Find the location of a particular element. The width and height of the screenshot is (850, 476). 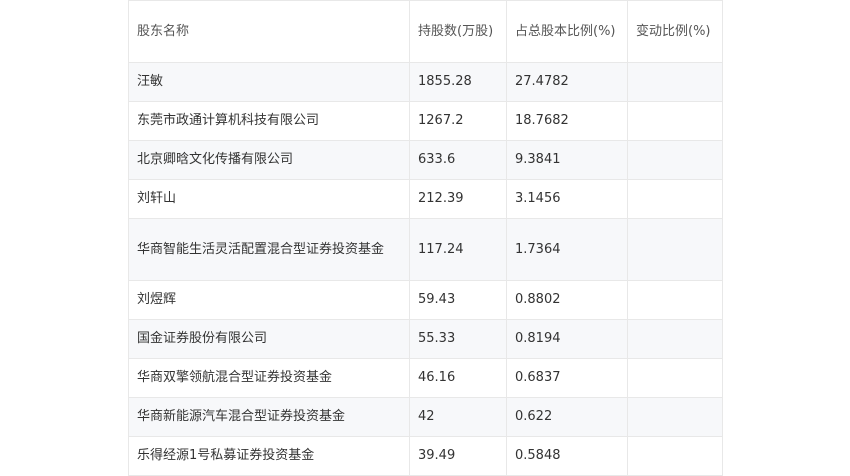

cell-ratio: 0.6837 is located at coordinates (567, 378).